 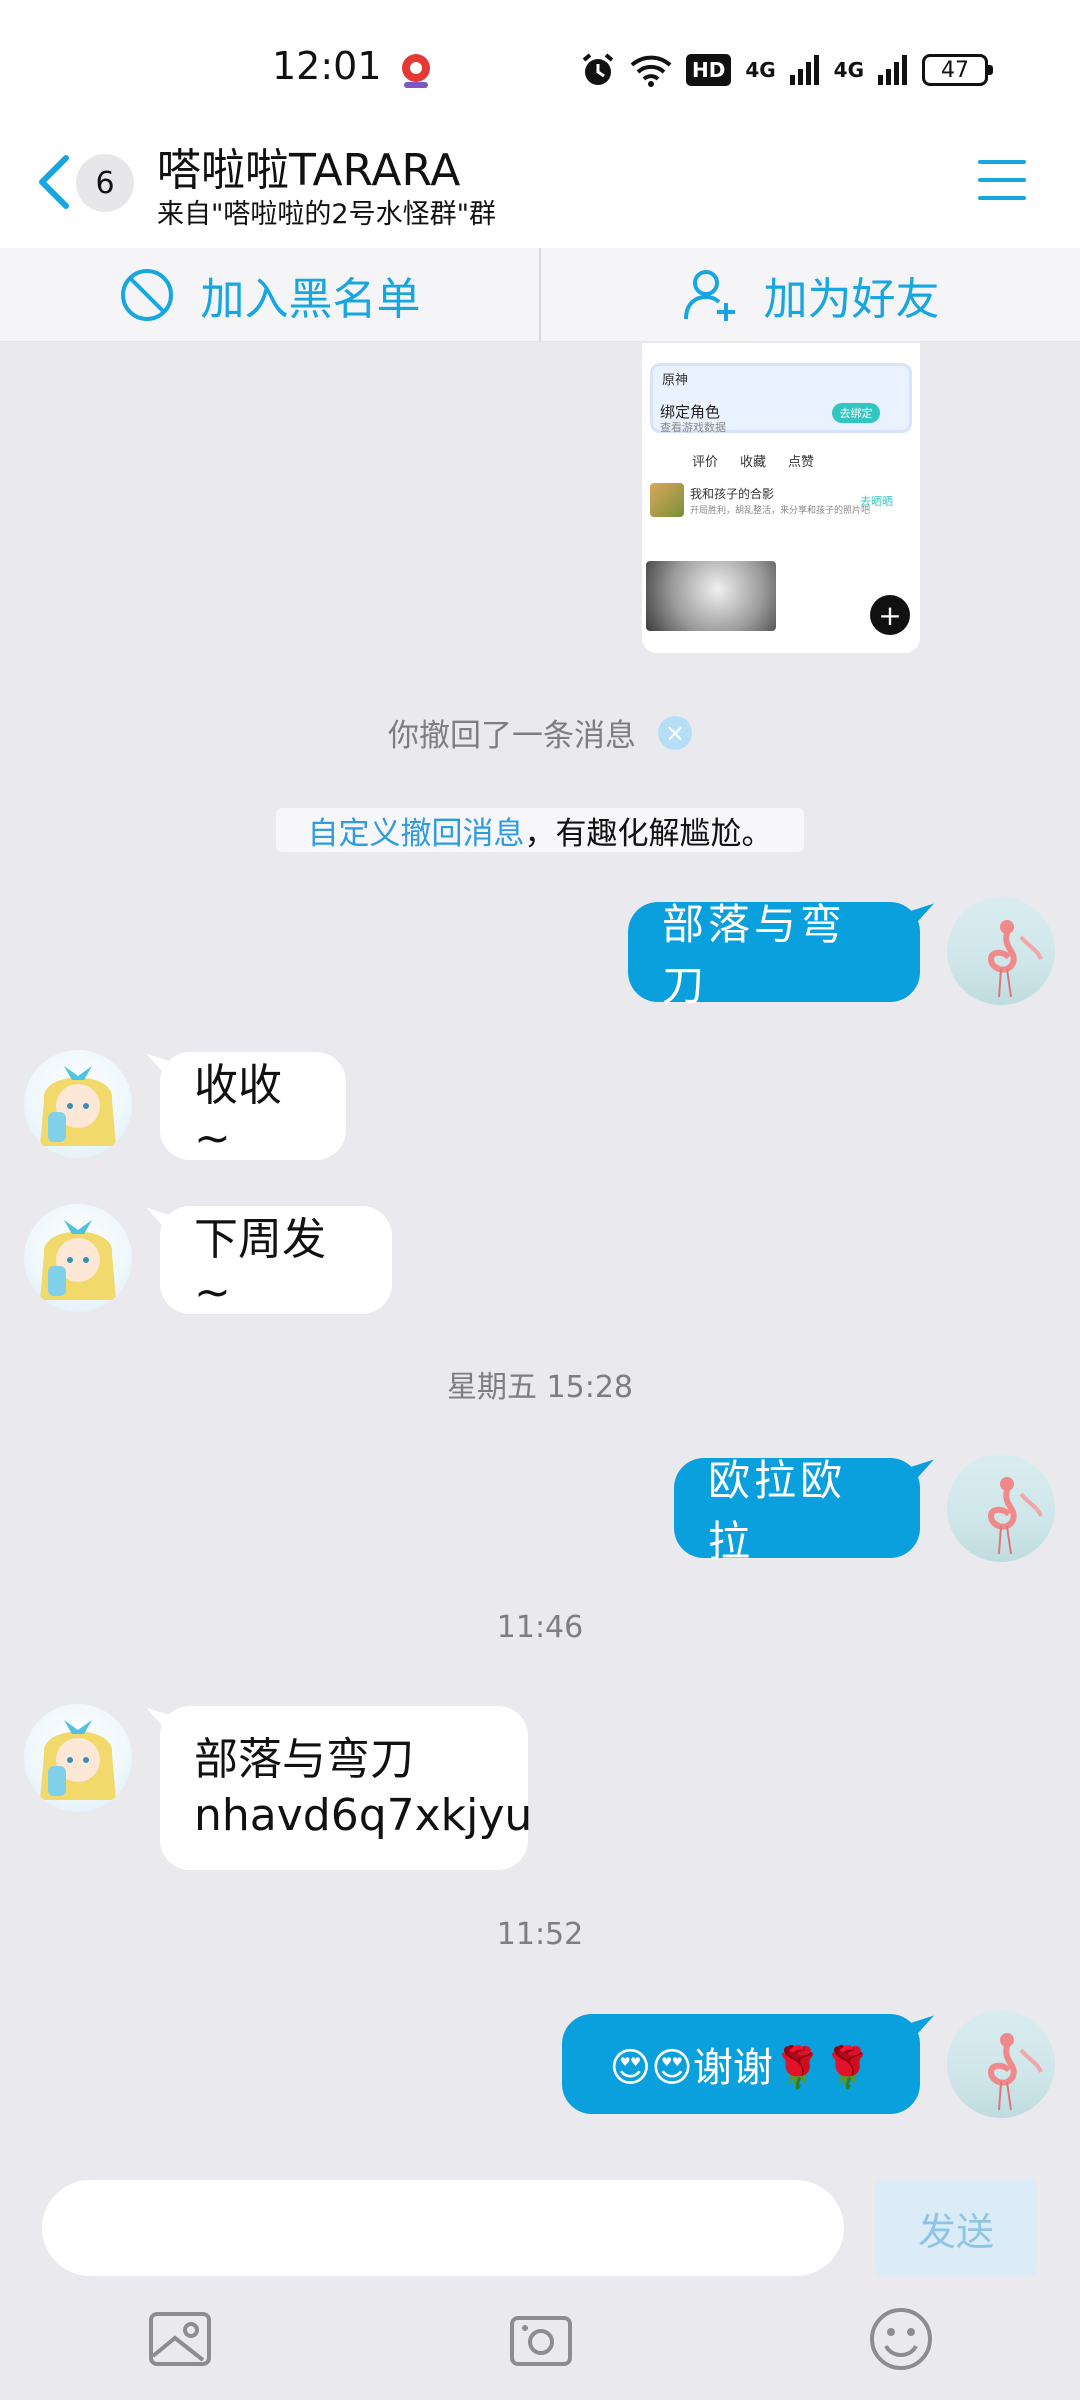 What do you see at coordinates (667, 500) in the screenshot?
I see `screenshot-row-thumbnail` at bounding box center [667, 500].